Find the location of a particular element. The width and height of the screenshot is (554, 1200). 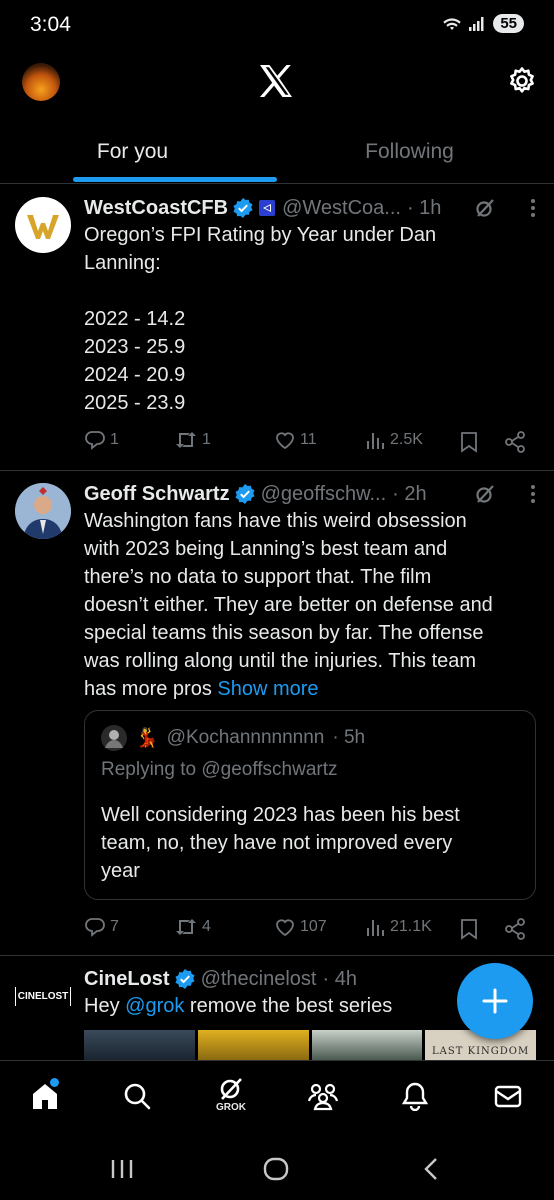

profile-avatar is located at coordinates (41, 82).